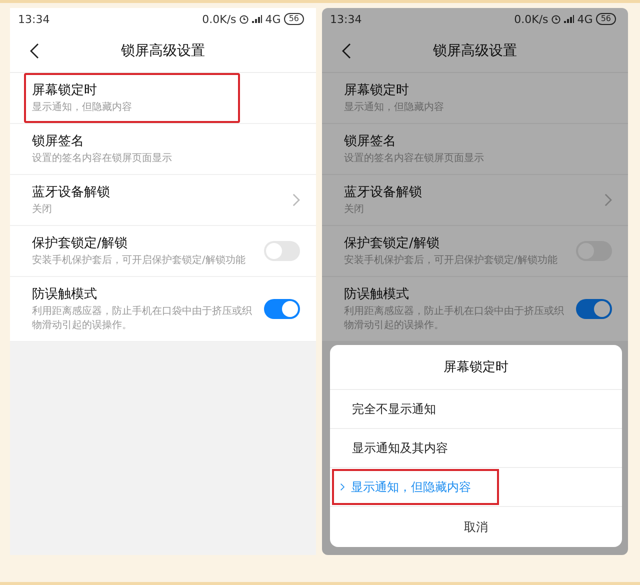 The width and height of the screenshot is (640, 585). Describe the element at coordinates (476, 527) in the screenshot. I see `cancel-button: 取消` at that location.